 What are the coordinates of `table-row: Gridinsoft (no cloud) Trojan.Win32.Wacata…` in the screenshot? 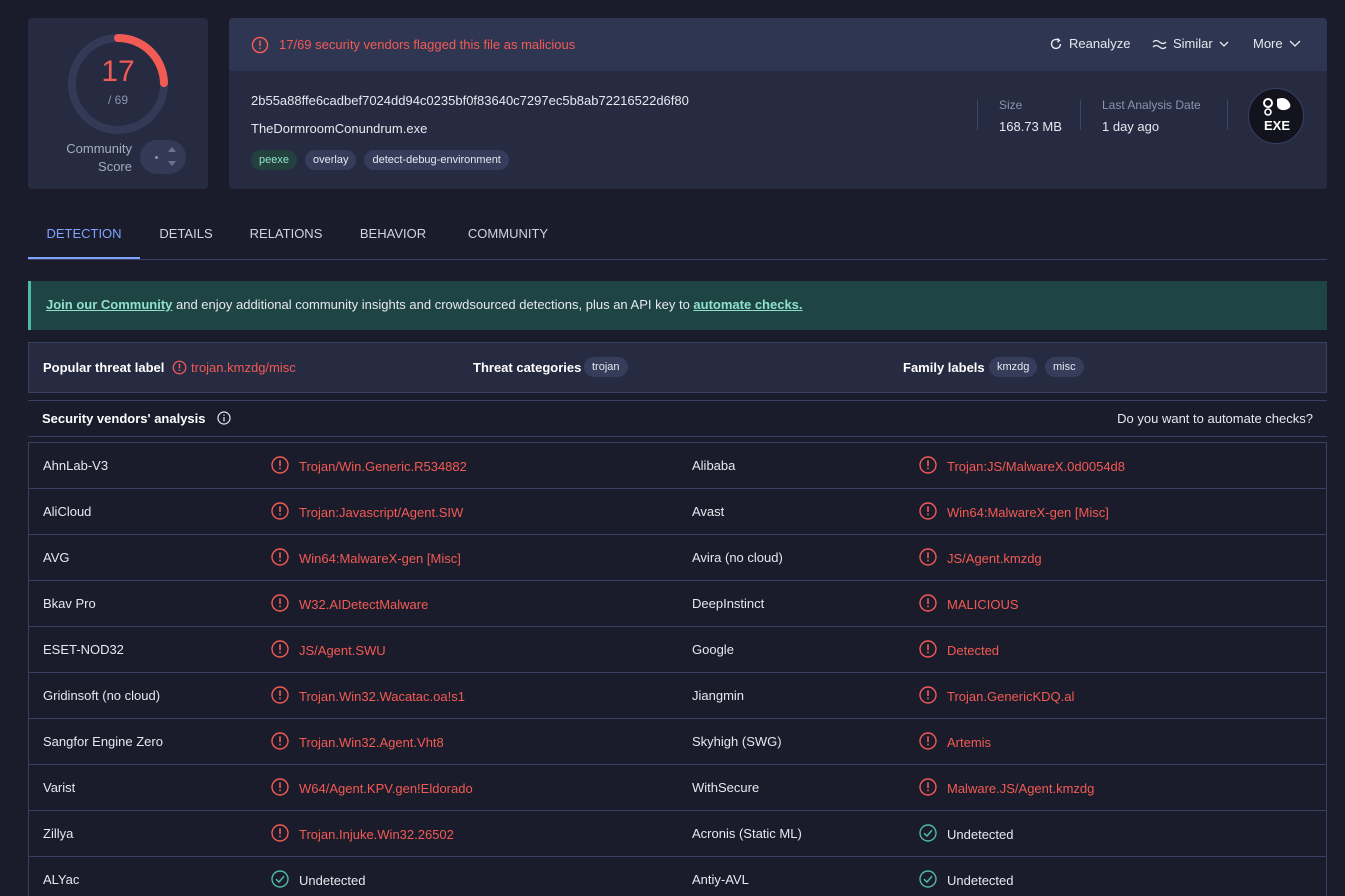 It's located at (677, 696).